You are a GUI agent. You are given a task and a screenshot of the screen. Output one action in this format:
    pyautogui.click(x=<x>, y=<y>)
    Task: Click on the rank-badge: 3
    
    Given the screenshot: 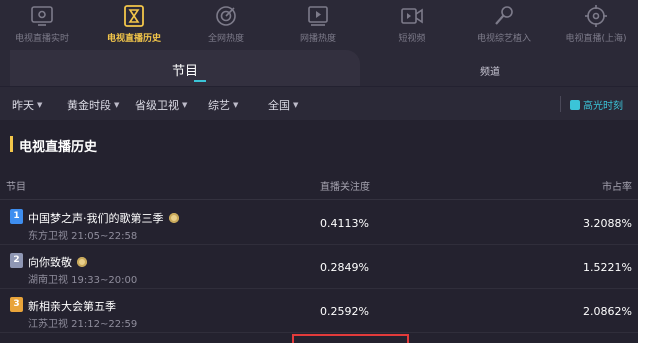 What is the action you would take?
    pyautogui.click(x=16, y=304)
    